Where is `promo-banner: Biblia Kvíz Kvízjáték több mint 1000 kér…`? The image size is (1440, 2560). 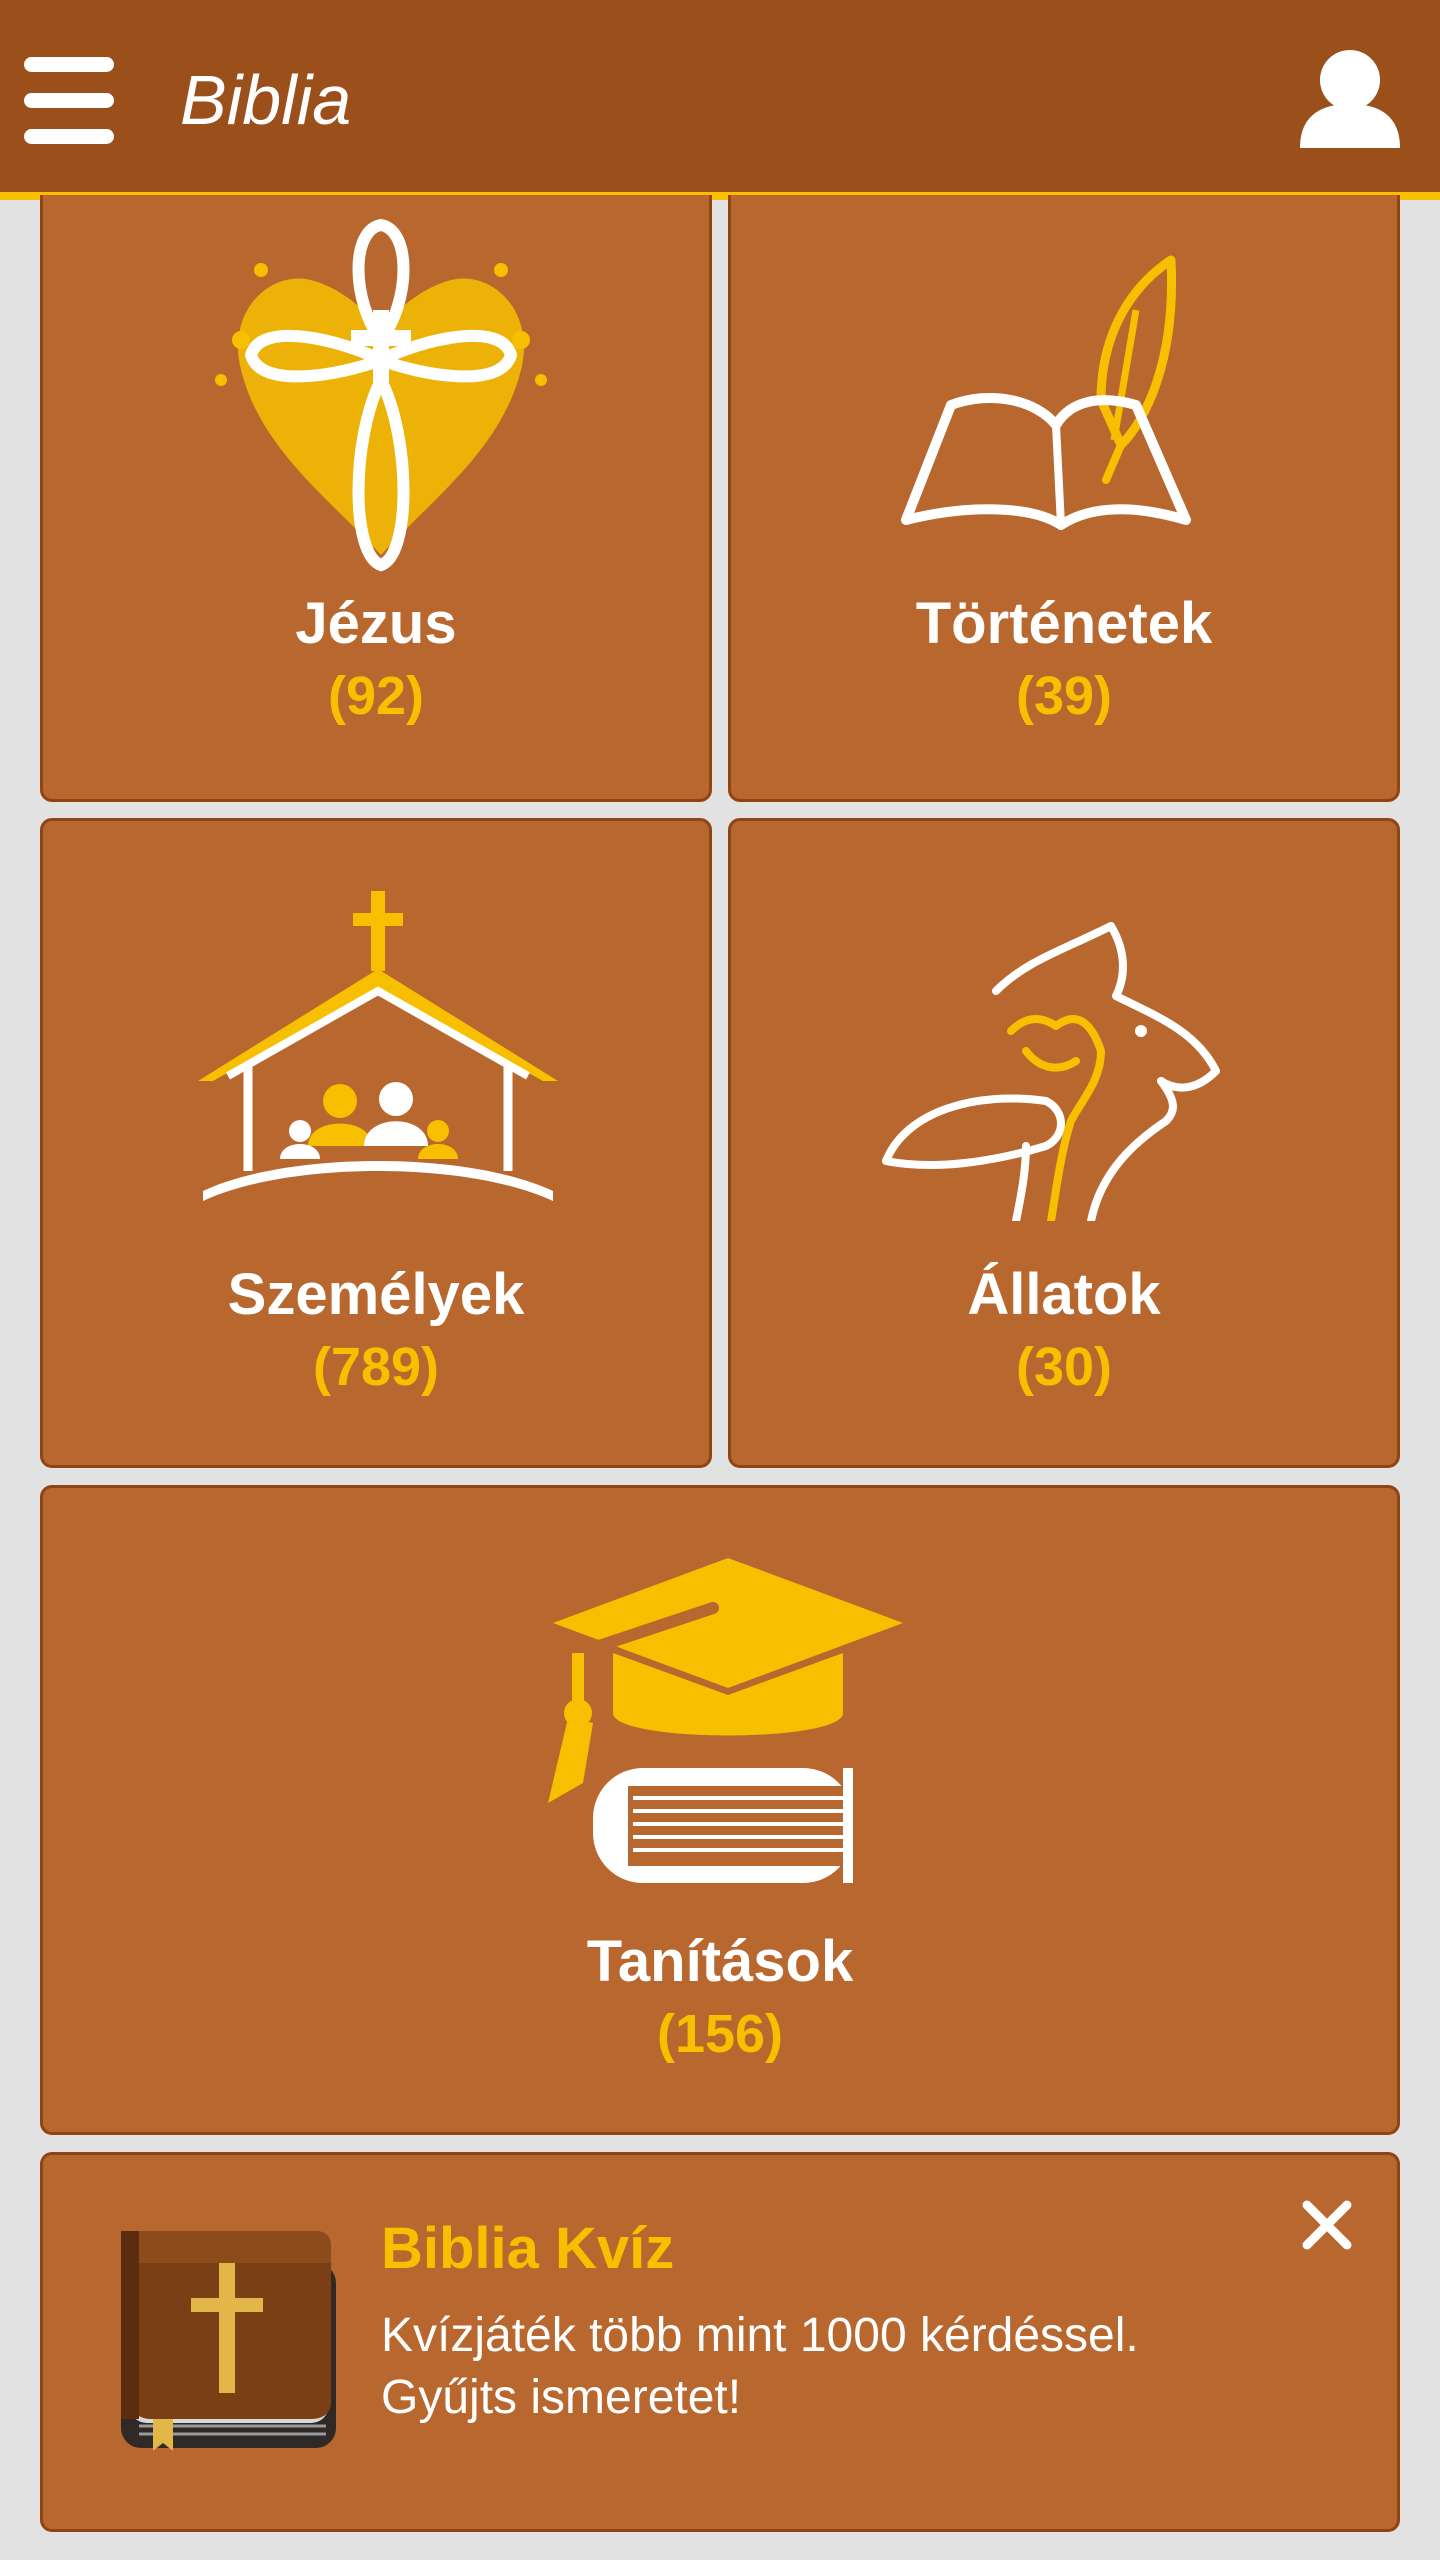
promo-banner: Biblia Kvíz Kvízjáték több mint 1000 kér… is located at coordinates (720, 2342).